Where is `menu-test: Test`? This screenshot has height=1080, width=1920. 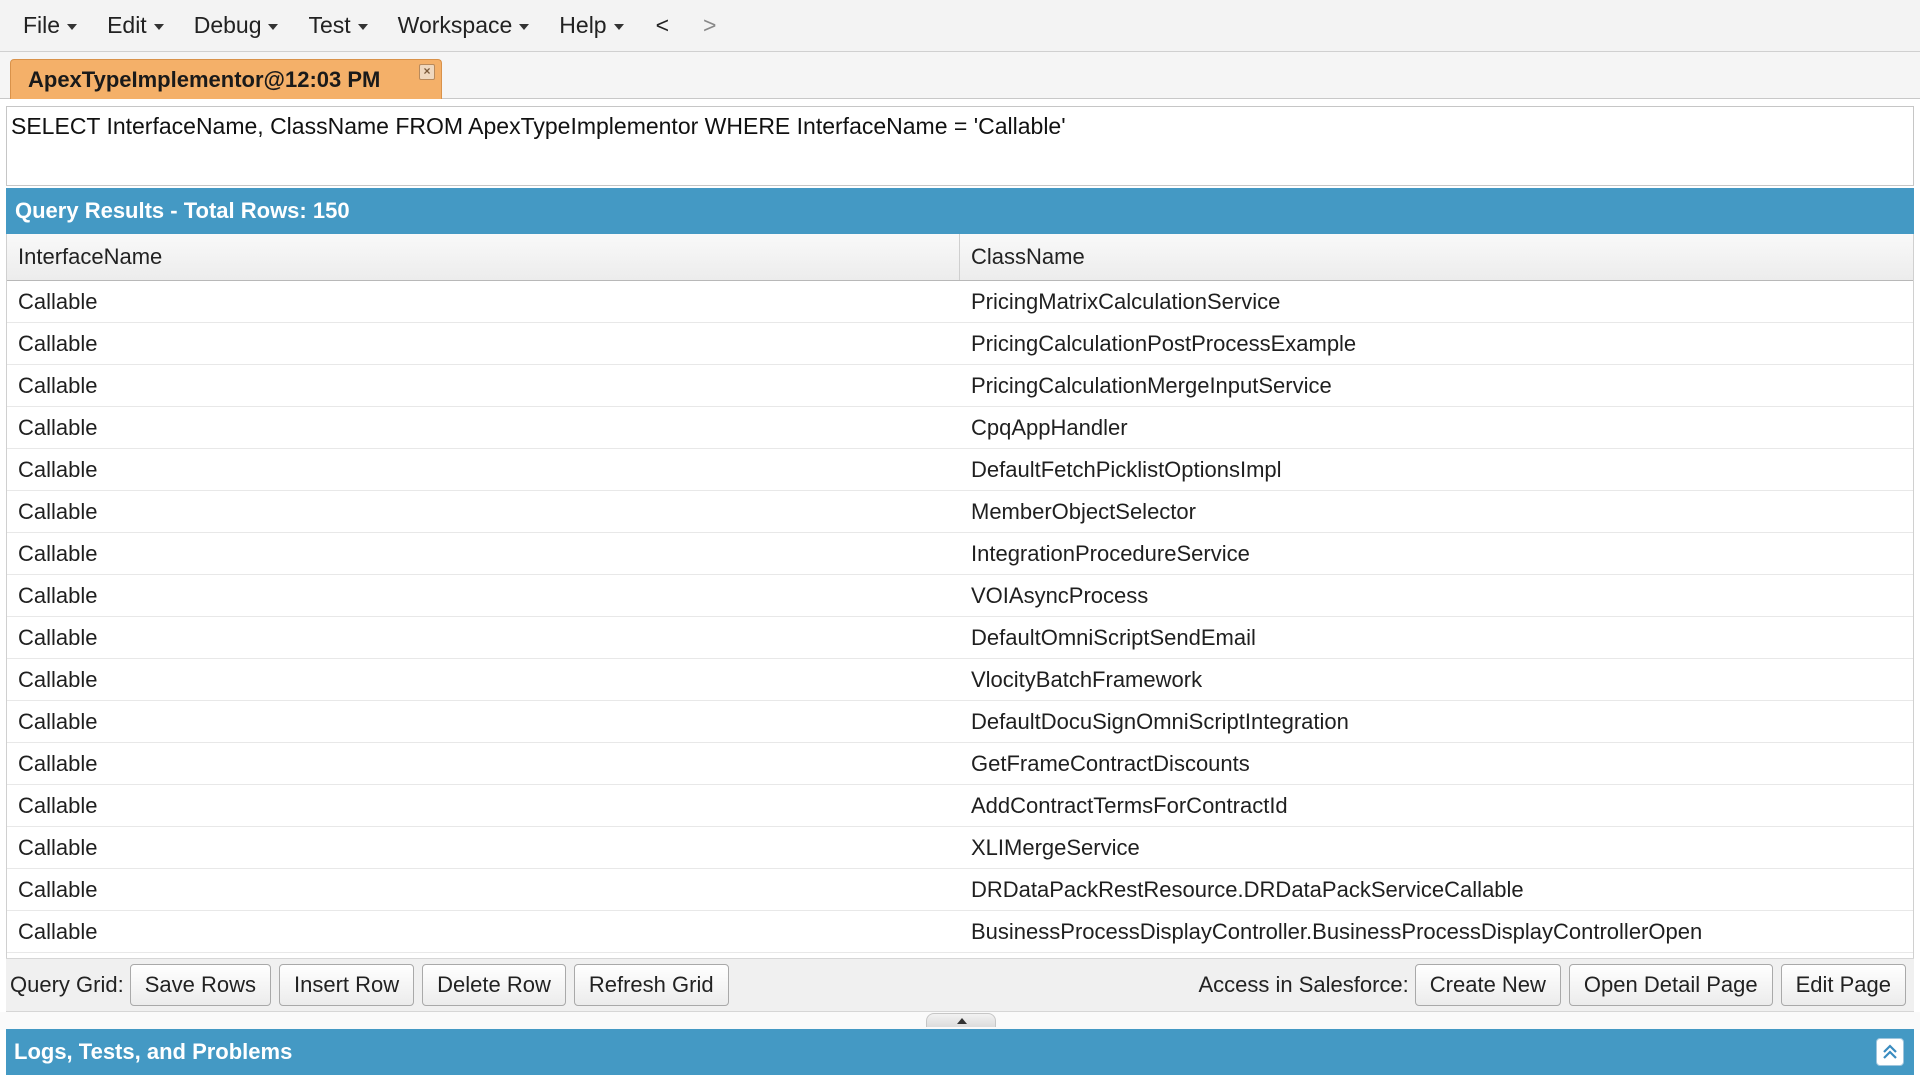 menu-test: Test is located at coordinates (337, 25).